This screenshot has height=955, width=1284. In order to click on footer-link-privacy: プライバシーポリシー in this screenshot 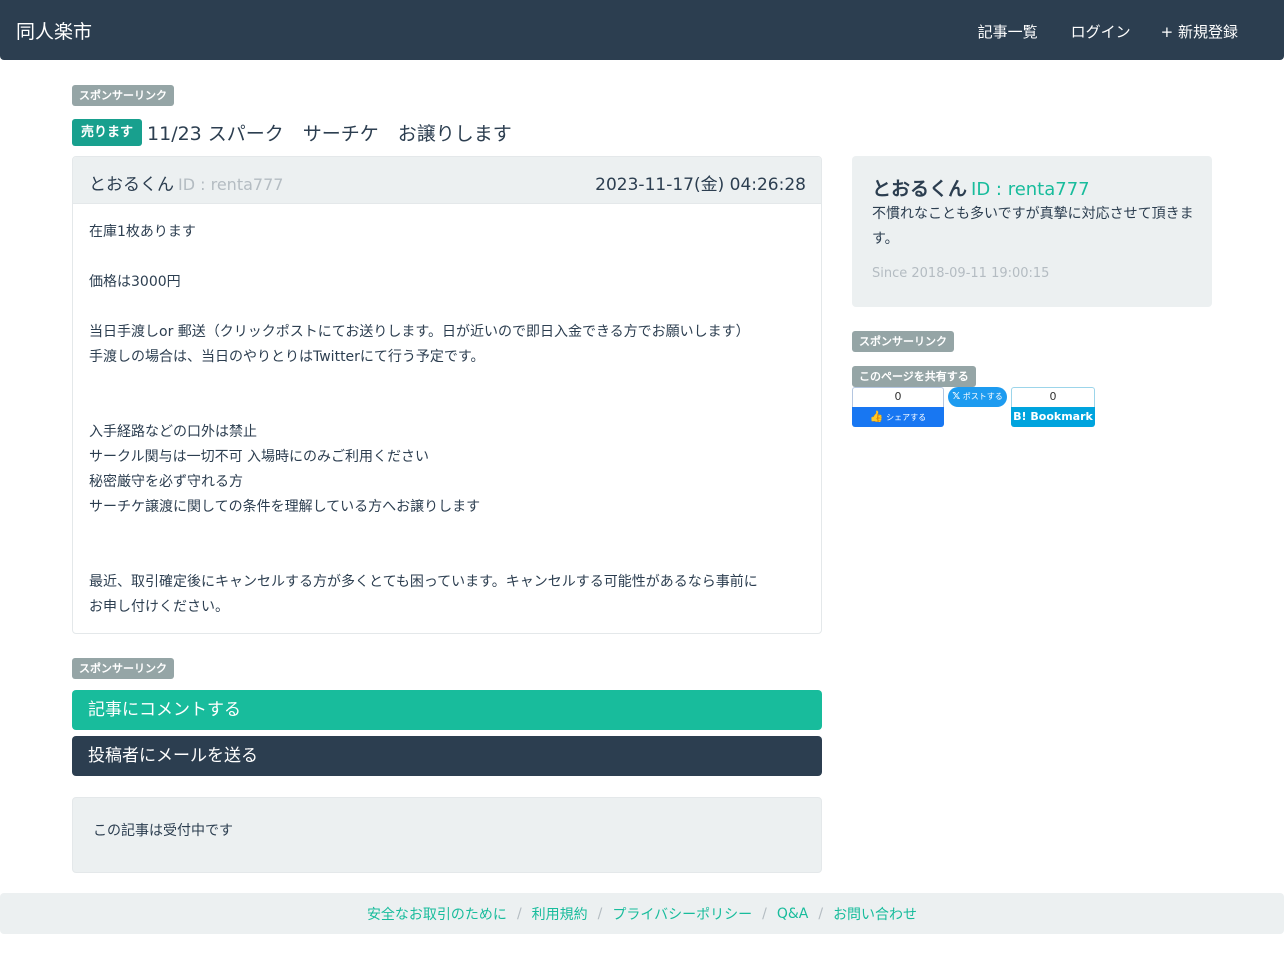, I will do `click(682, 914)`.